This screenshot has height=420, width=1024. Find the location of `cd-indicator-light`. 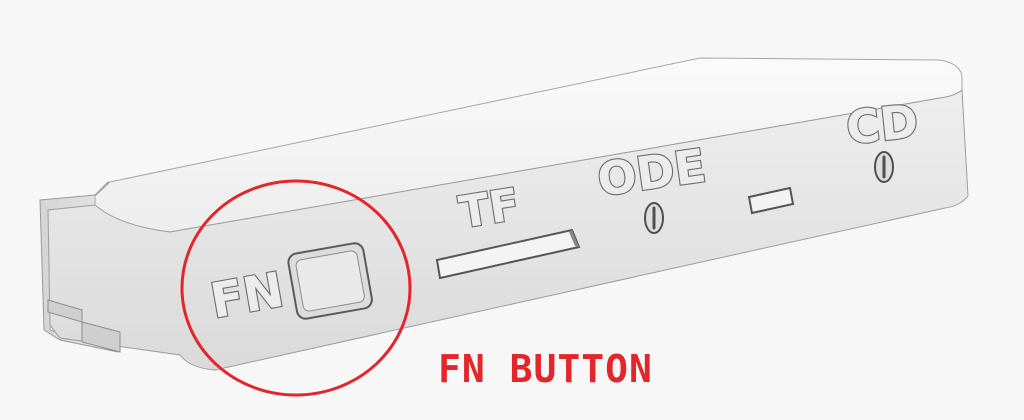

cd-indicator-light is located at coordinates (884, 167).